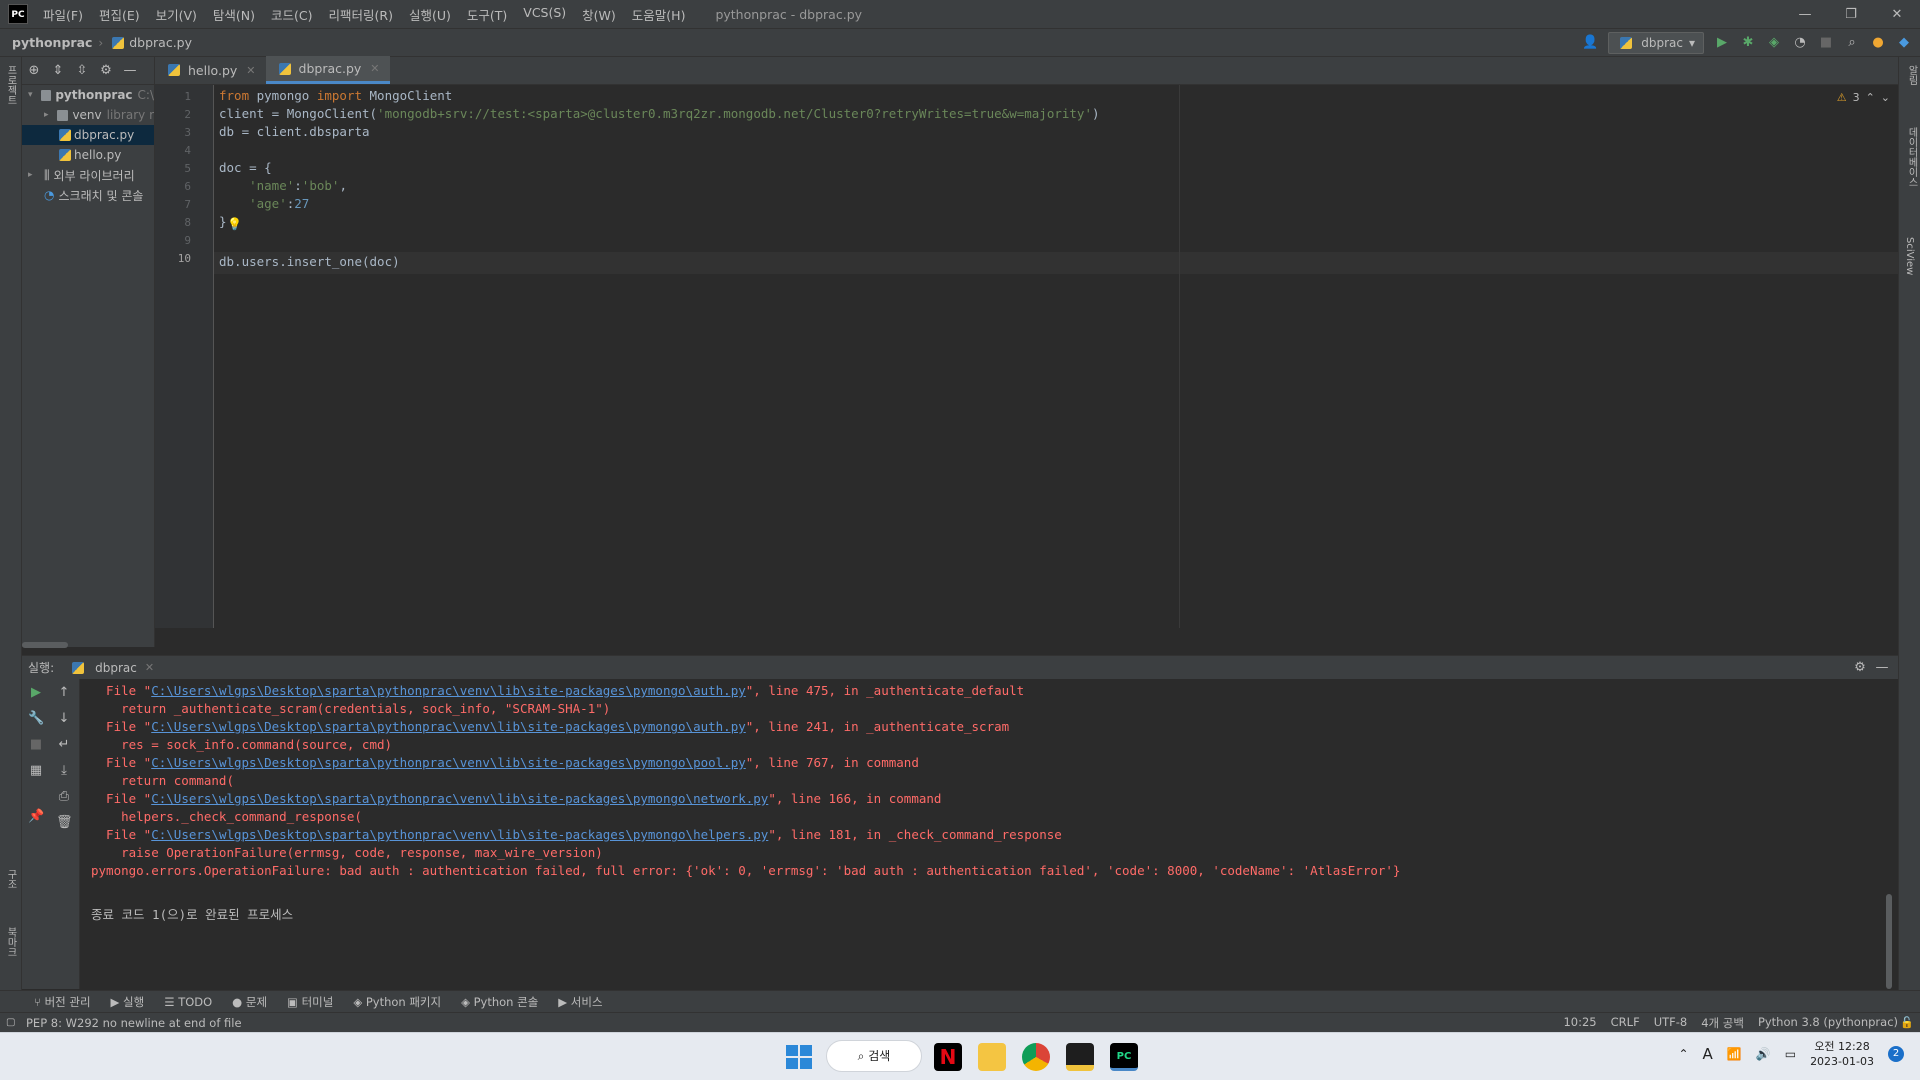 This screenshot has width=1920, height=1080. What do you see at coordinates (52, 42) in the screenshot?
I see `breadcrumb-project: pythonprac` at bounding box center [52, 42].